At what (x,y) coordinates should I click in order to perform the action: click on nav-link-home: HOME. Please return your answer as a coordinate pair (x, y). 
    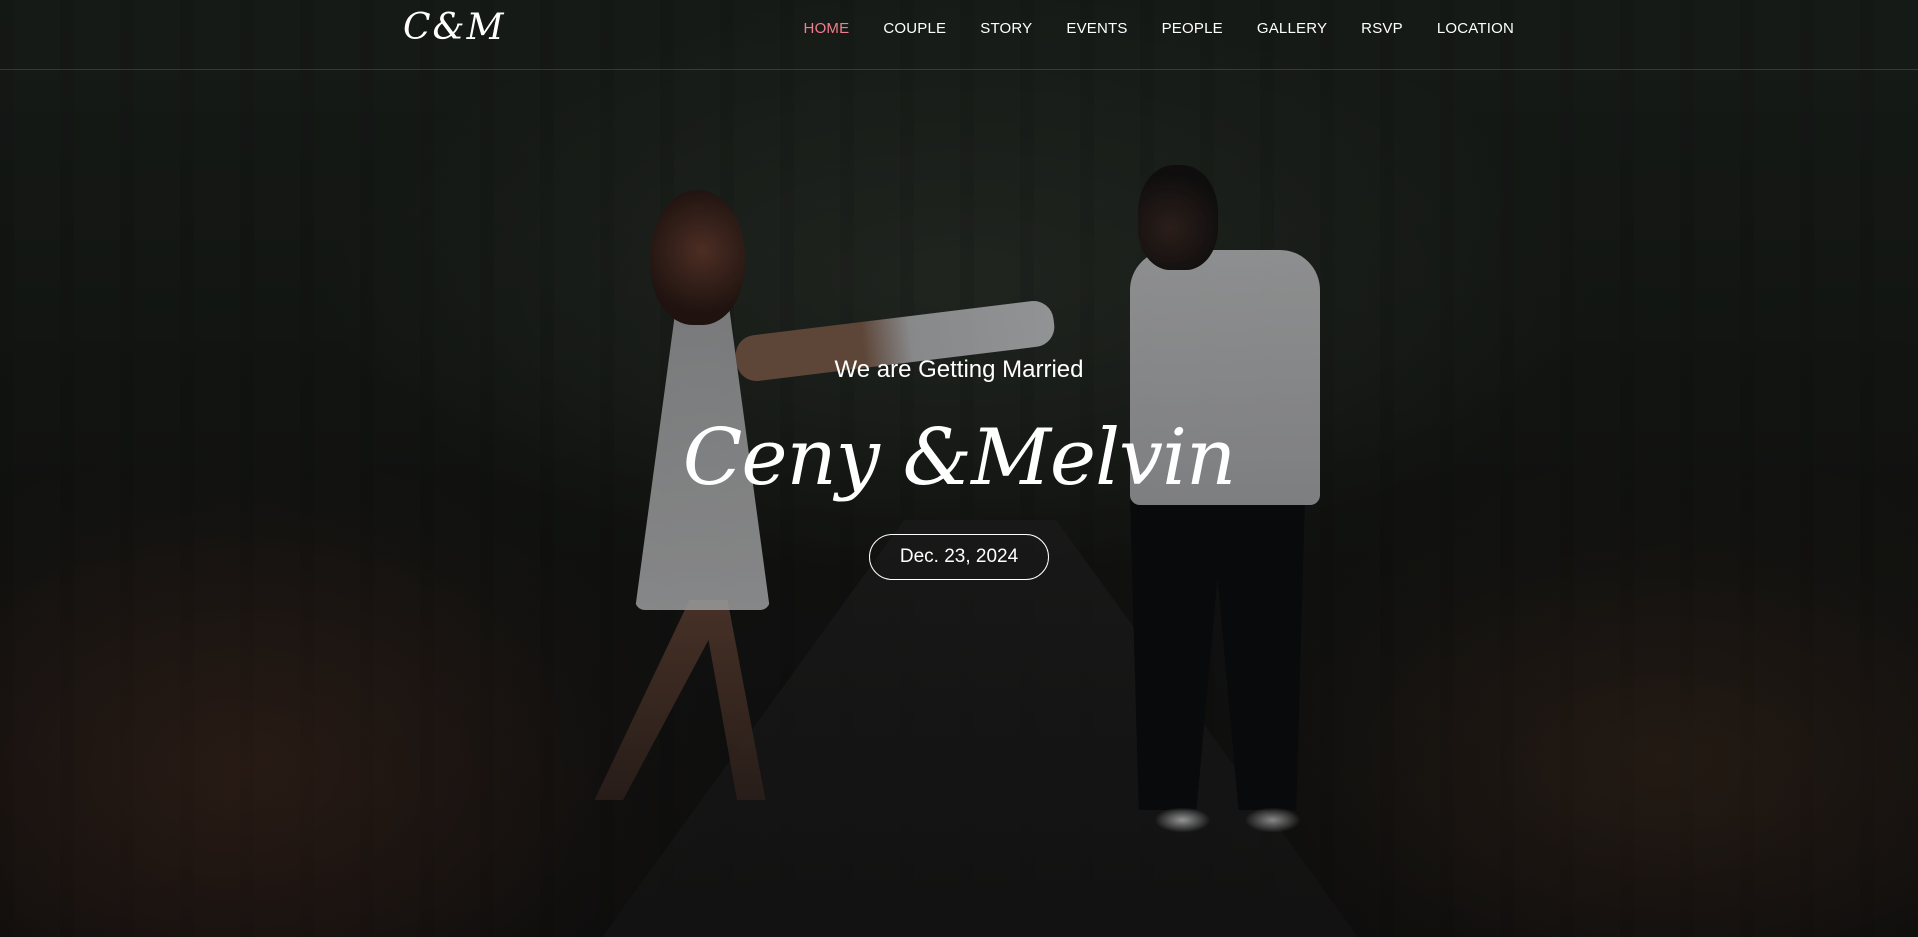
    Looking at the image, I should click on (827, 28).